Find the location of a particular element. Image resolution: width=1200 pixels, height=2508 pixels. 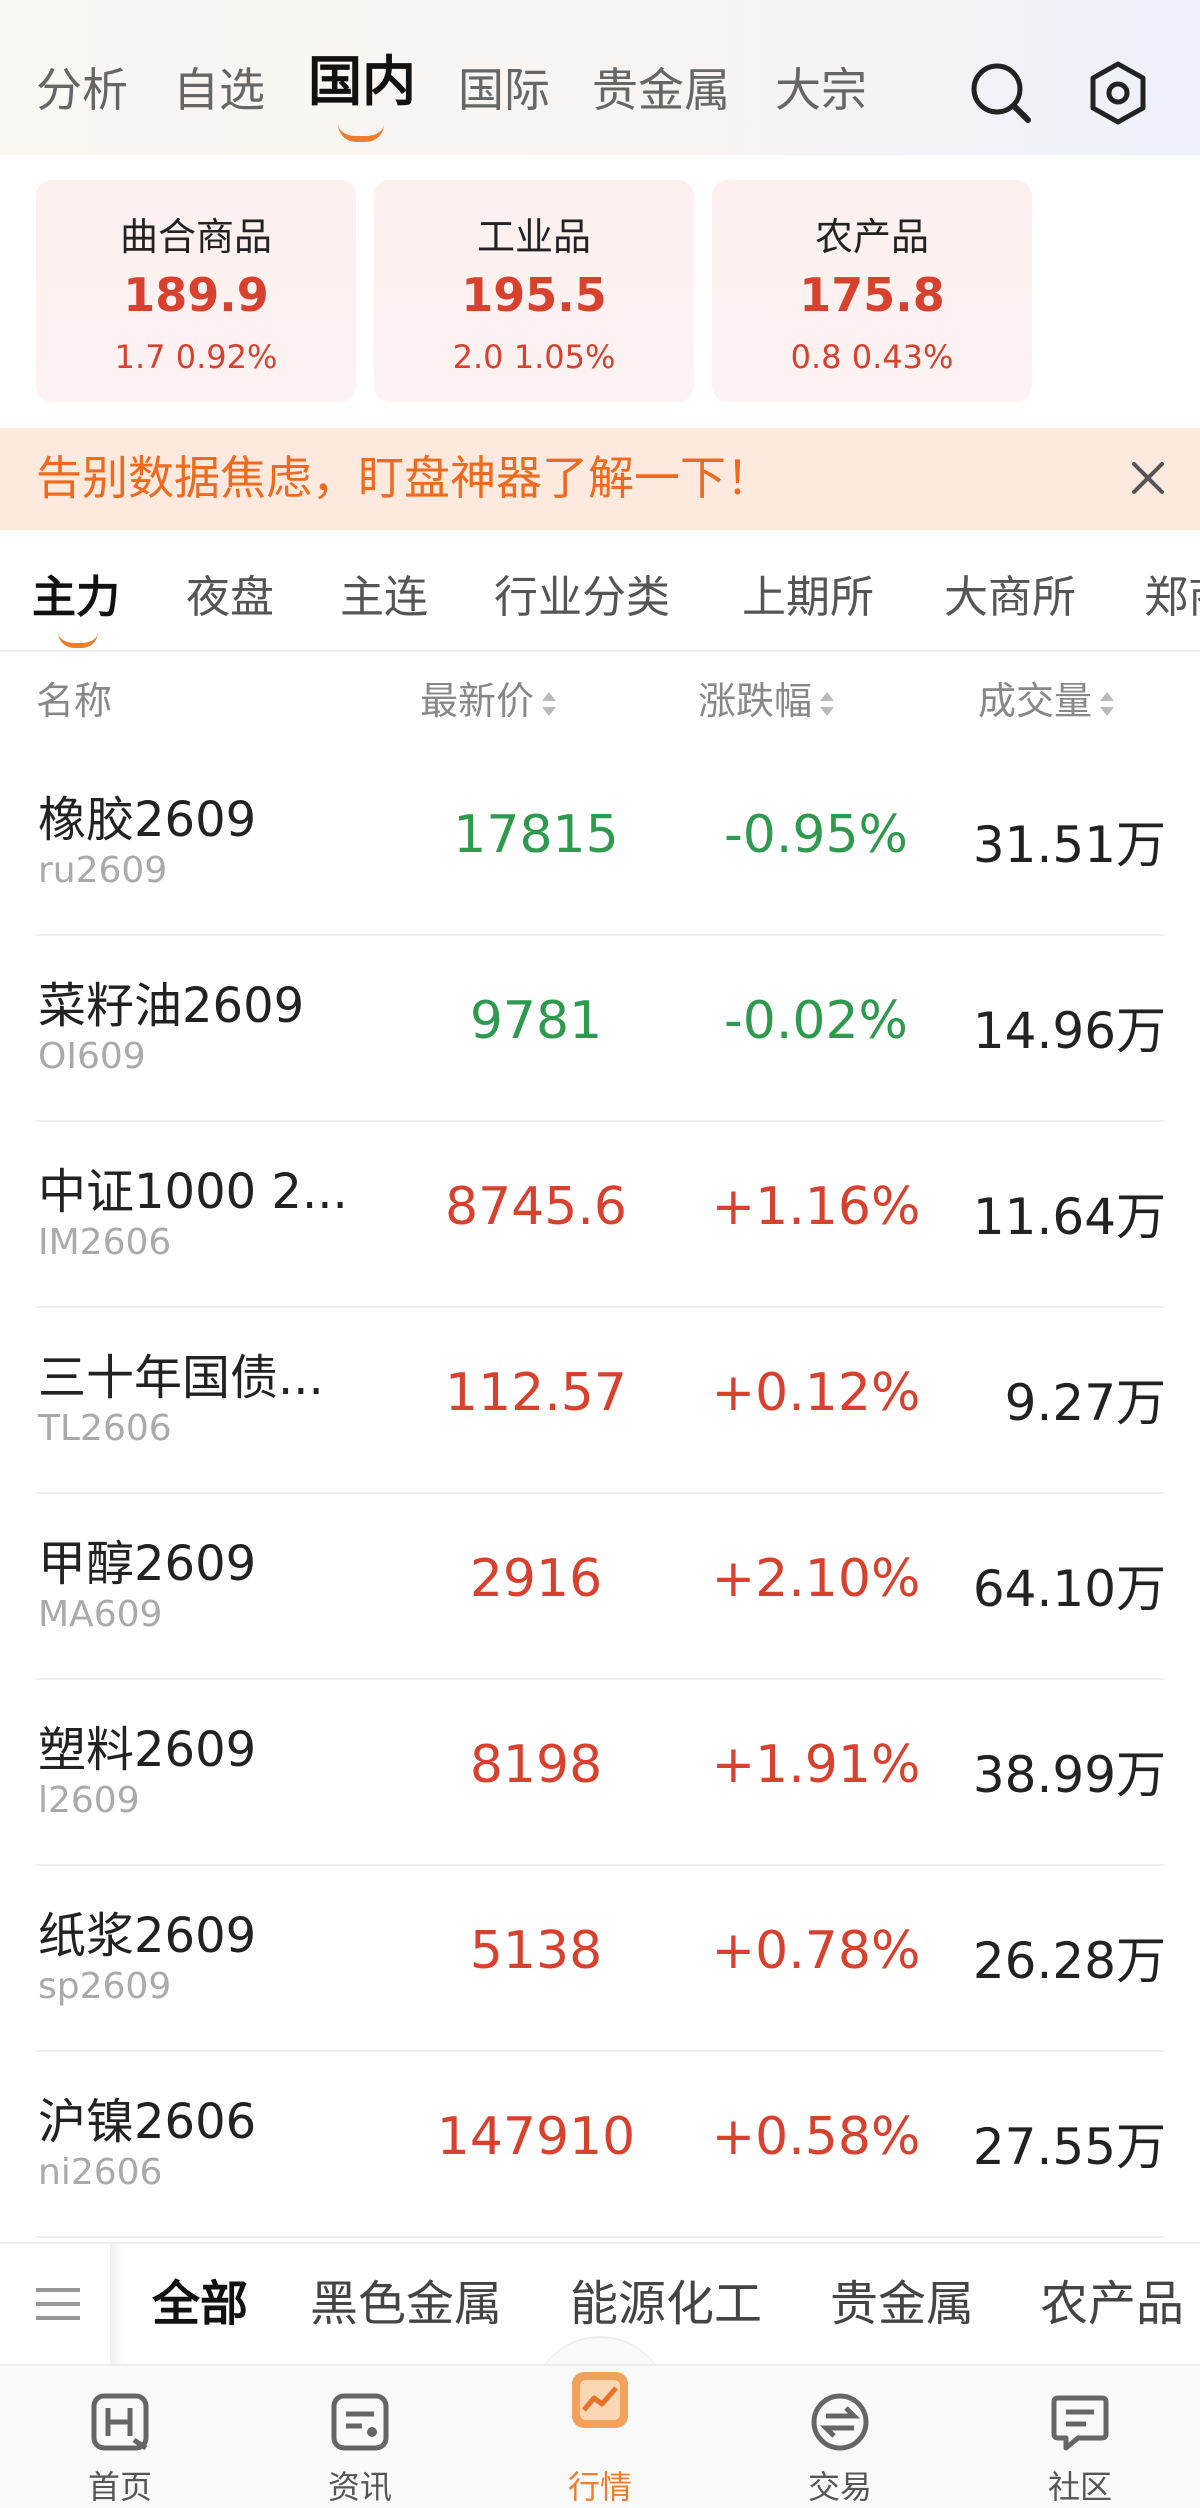

table-row: 纸浆2609 sp2609 5138 +0.78% 26.28万 is located at coordinates (601, 1959).